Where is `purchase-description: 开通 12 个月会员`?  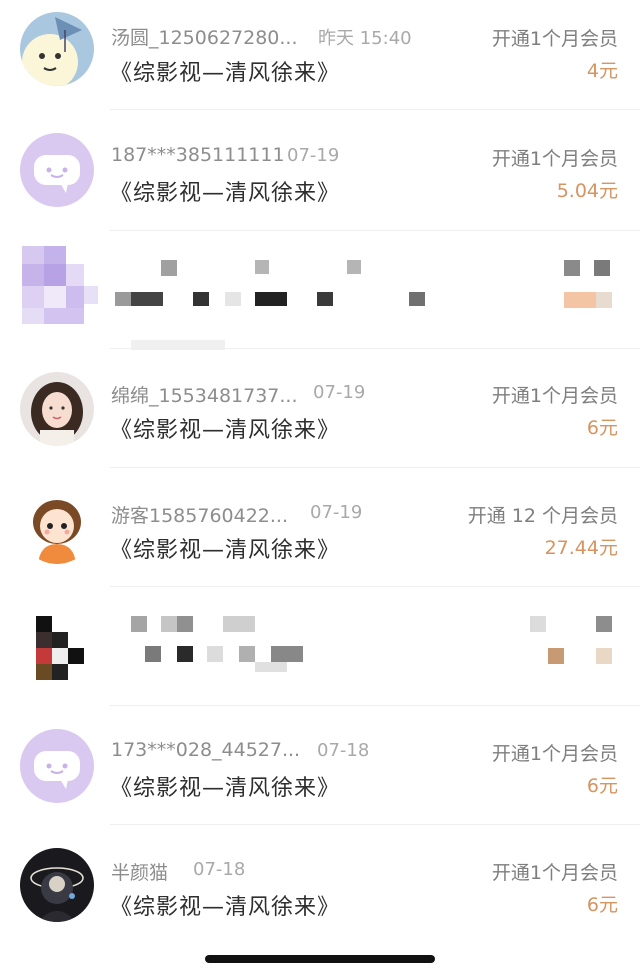 purchase-description: 开通 12 个月会员 is located at coordinates (542, 516).